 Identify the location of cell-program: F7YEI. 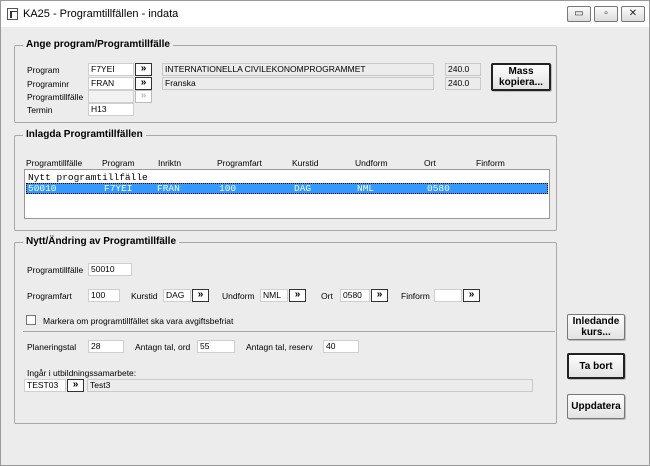
(118, 188).